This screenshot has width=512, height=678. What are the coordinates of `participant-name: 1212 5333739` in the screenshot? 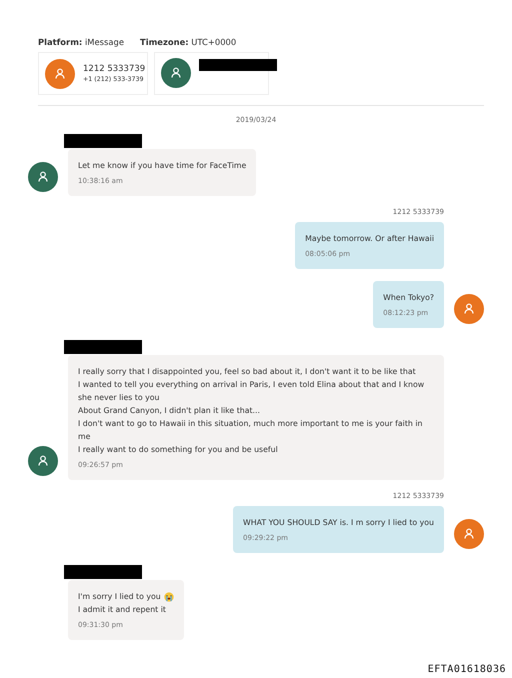 It's located at (114, 69).